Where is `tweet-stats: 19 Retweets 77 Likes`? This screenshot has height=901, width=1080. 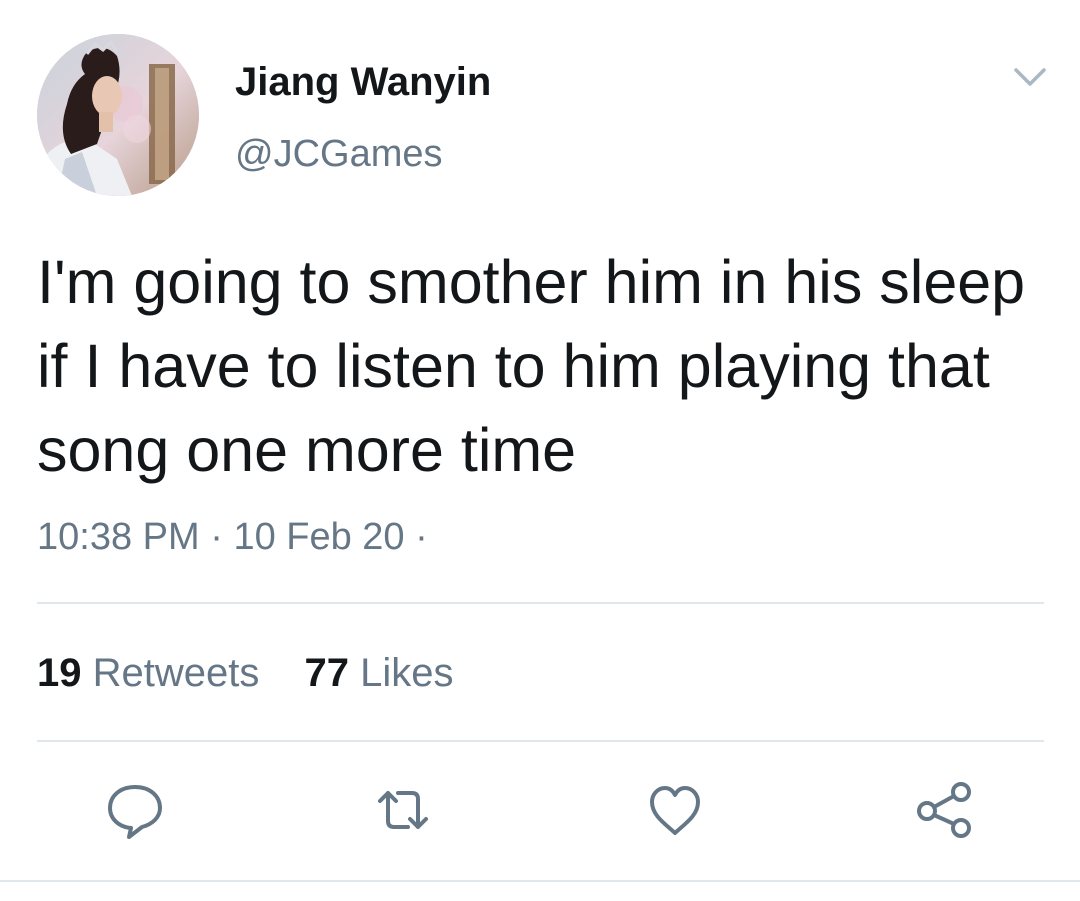 tweet-stats: 19 Retweets 77 Likes is located at coordinates (262, 673).